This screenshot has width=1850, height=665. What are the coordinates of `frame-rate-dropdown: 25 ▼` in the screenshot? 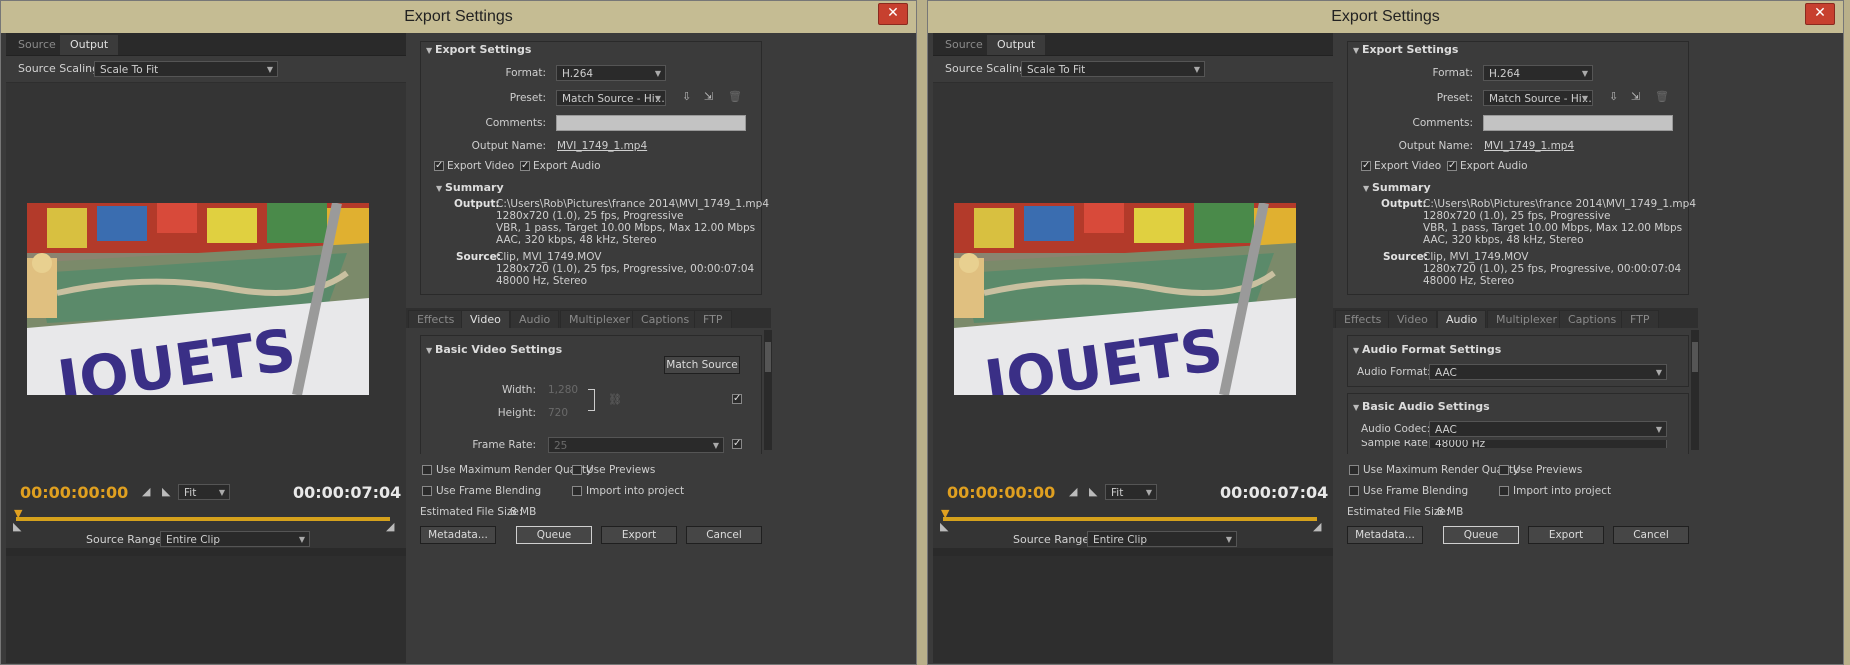 It's located at (636, 445).